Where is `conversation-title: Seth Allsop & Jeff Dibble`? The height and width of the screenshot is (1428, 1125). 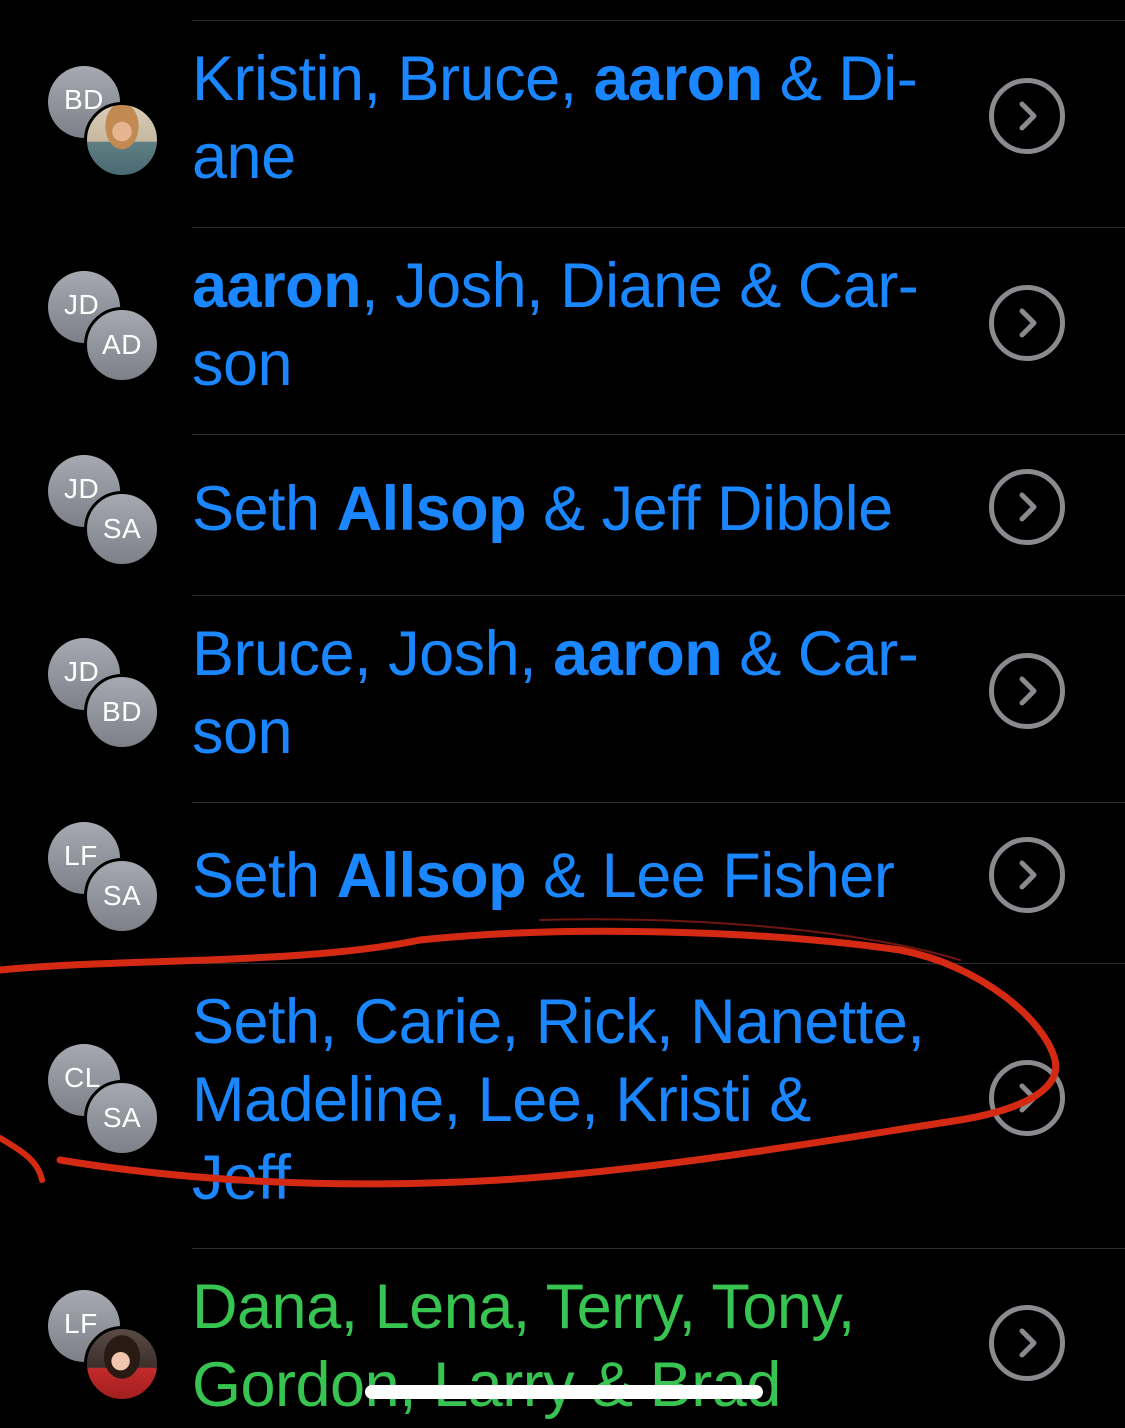
conversation-title: Seth Allsop & Jeff Dibble is located at coordinates (542, 509).